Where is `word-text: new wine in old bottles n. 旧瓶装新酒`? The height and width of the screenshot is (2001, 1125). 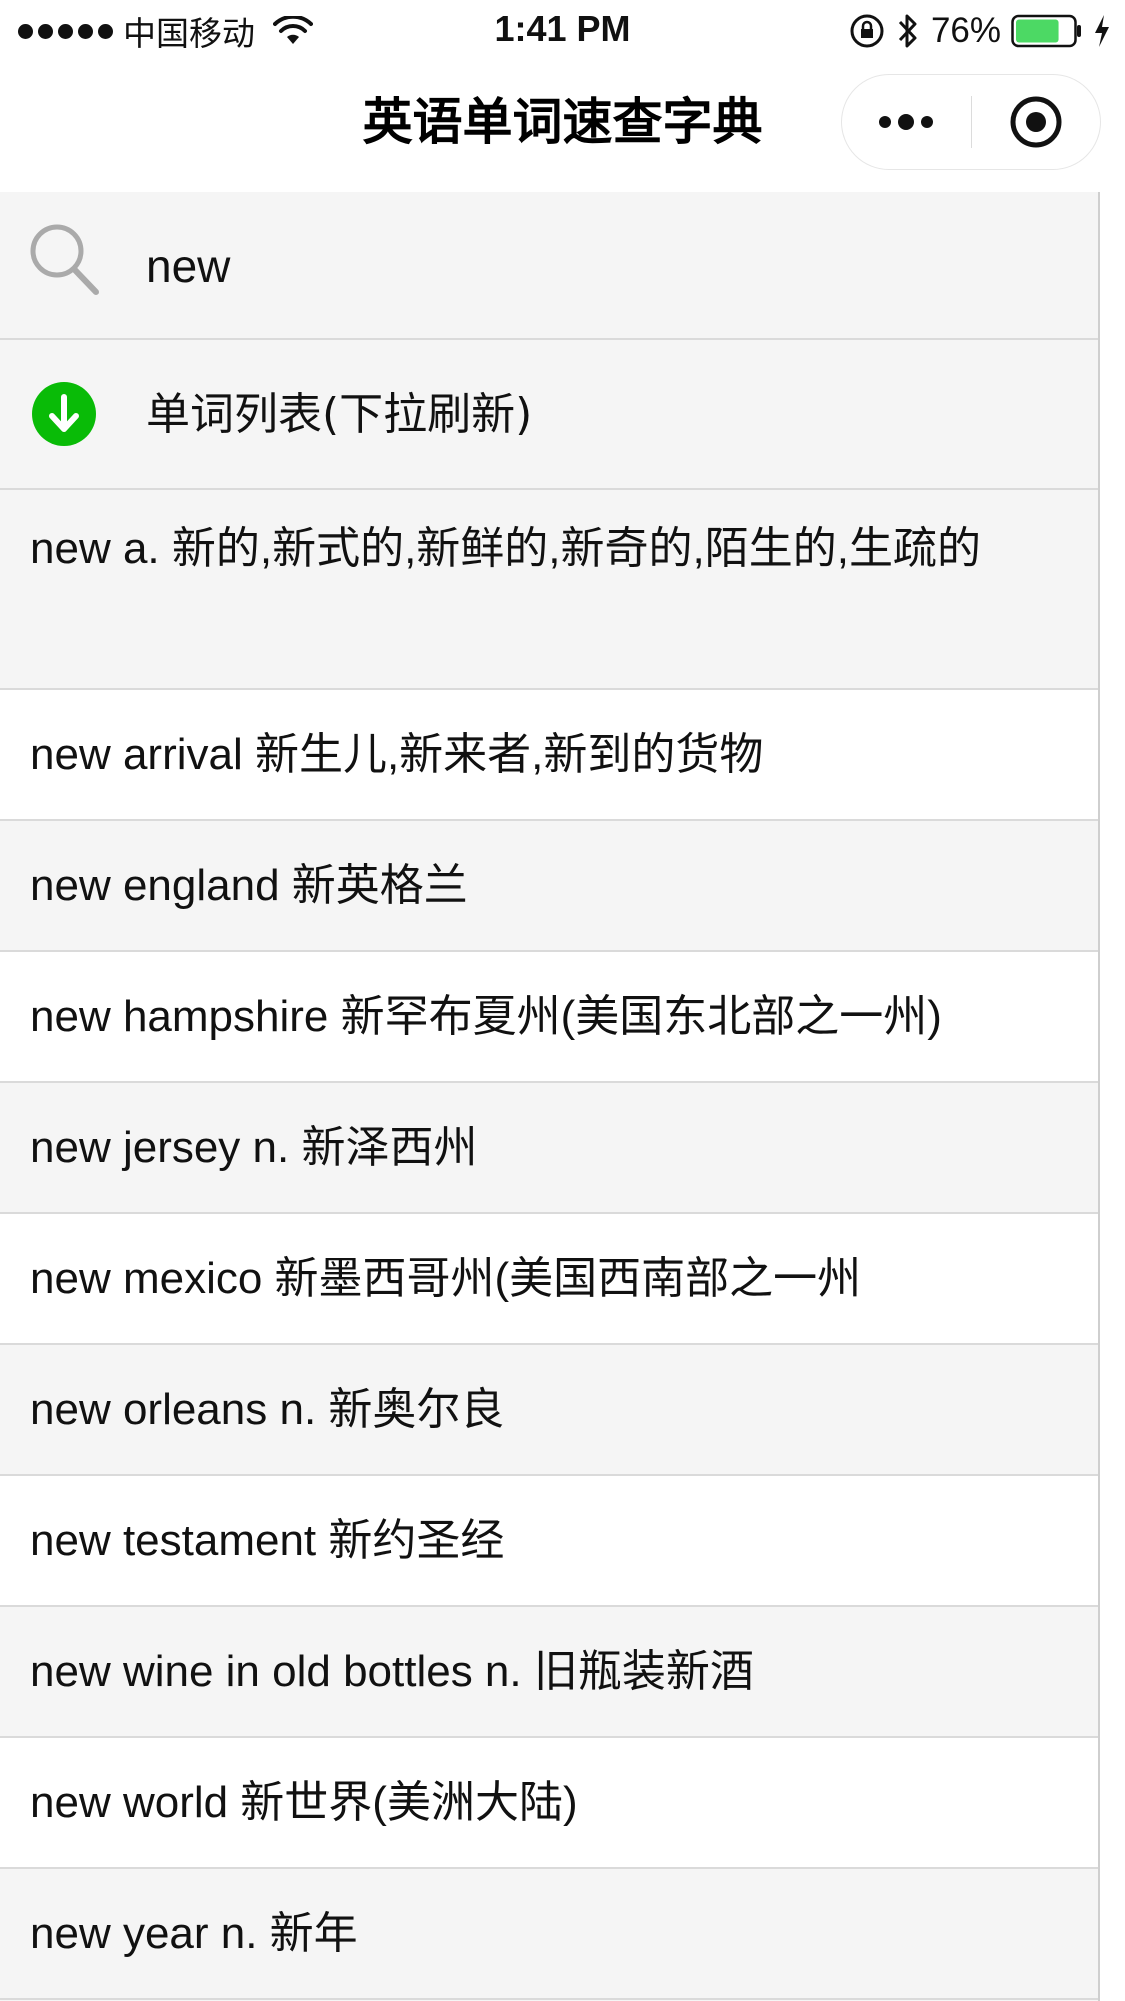 word-text: new wine in old bottles n. 旧瓶装新酒 is located at coordinates (392, 1671).